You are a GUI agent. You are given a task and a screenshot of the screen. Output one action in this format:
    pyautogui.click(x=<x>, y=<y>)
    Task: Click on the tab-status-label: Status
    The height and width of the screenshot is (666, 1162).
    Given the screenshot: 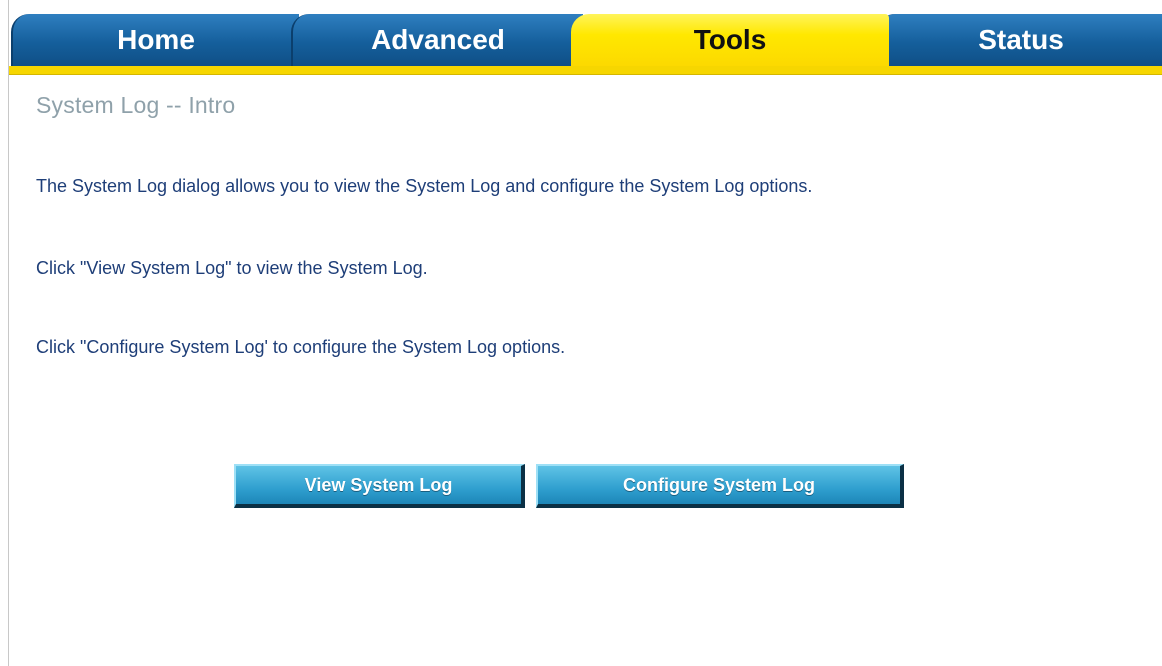 What is the action you would take?
    pyautogui.click(x=1021, y=39)
    